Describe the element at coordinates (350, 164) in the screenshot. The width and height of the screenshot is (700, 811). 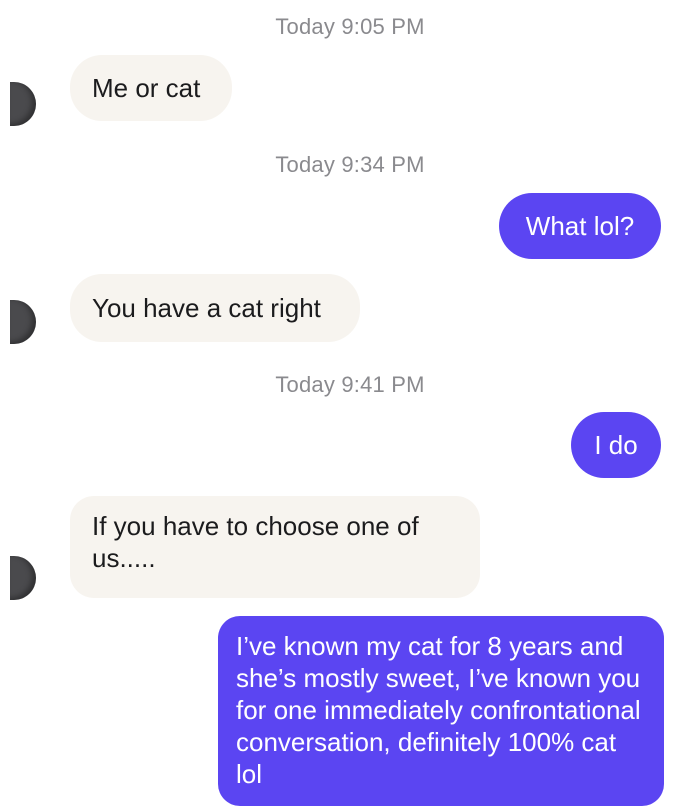
I see `timestamp: Today 9:34 PM` at that location.